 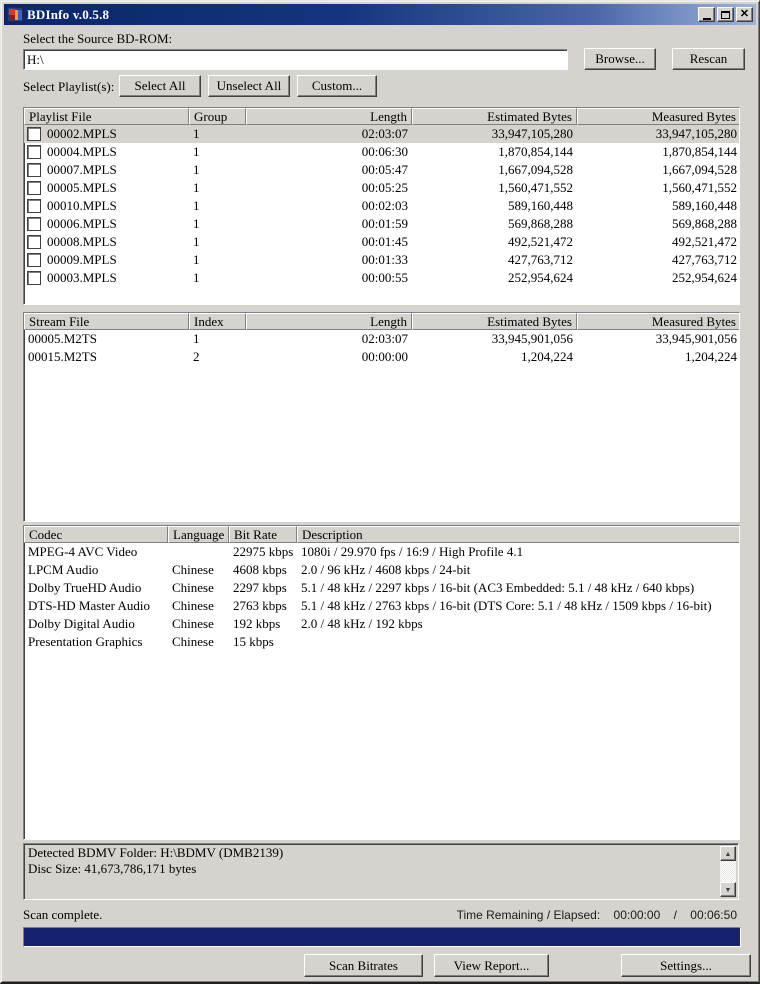 I want to click on scroll-down-icon: ▼, so click(x=728, y=889).